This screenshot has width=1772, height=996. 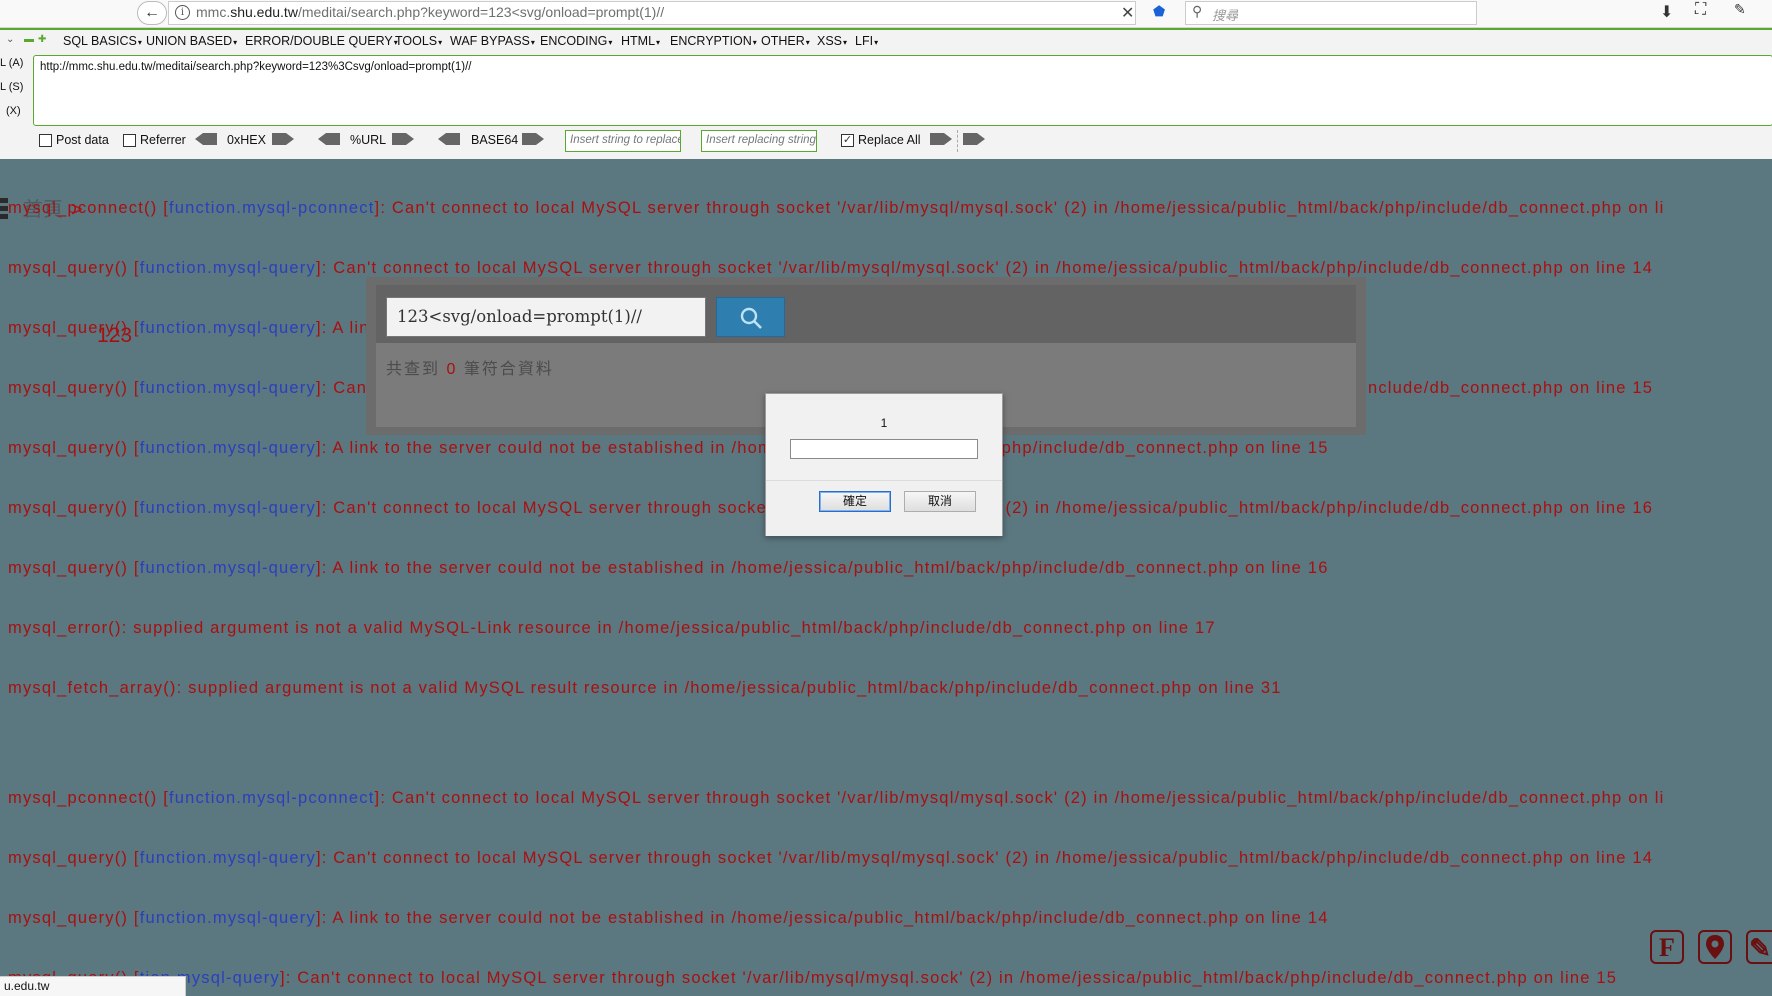 What do you see at coordinates (884, 423) in the screenshot?
I see `prompt-message: 1` at bounding box center [884, 423].